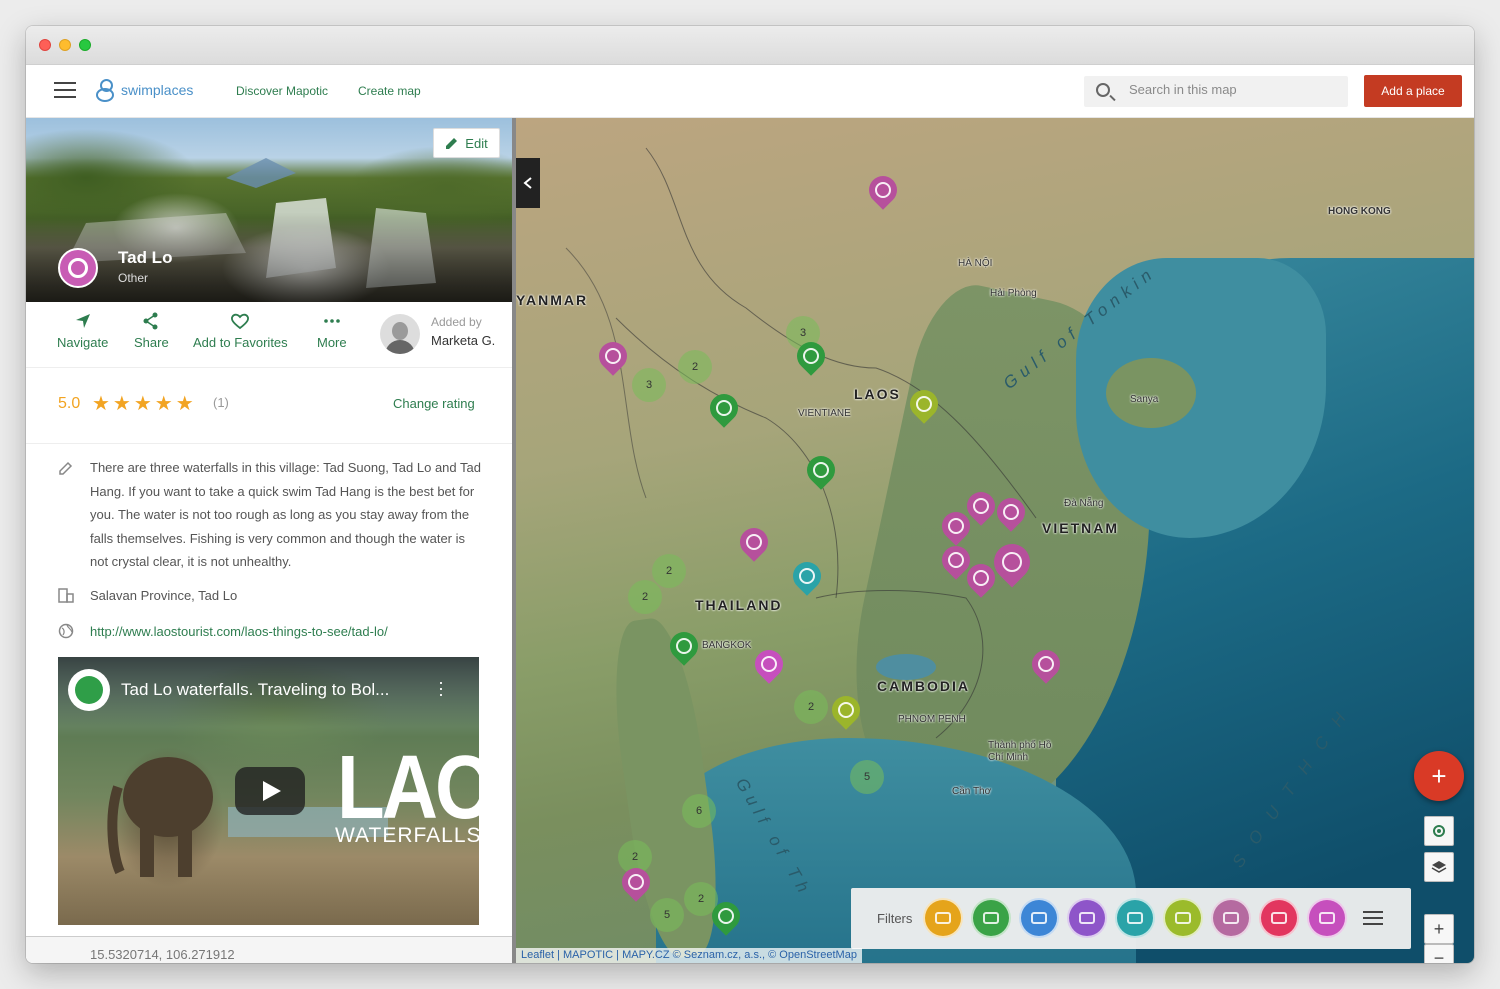 Image resolution: width=1500 pixels, height=989 pixels. What do you see at coordinates (434, 403) in the screenshot?
I see `change-rating-link: Change rating` at bounding box center [434, 403].